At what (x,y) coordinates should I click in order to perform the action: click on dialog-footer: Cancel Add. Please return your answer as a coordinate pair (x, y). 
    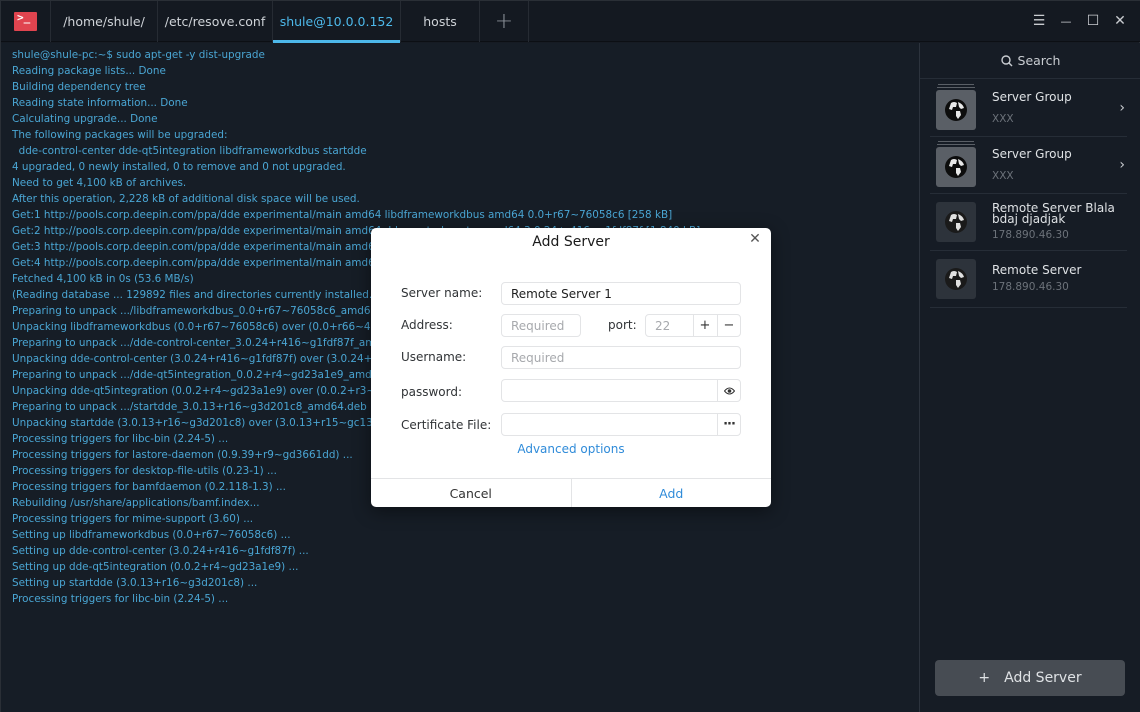
    Looking at the image, I should click on (571, 492).